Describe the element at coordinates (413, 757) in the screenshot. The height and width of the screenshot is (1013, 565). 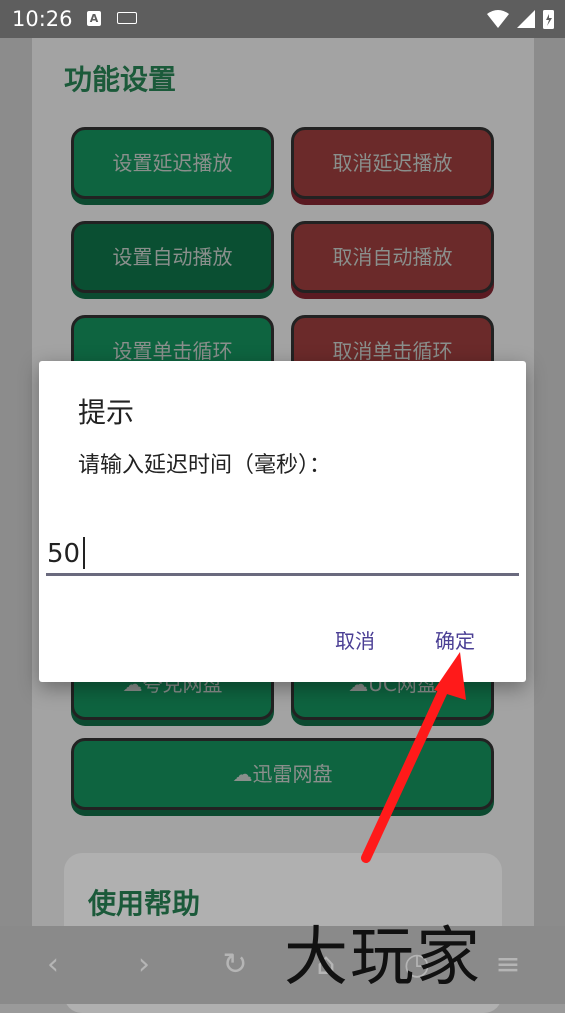
I see `red-arrow-icon` at that location.